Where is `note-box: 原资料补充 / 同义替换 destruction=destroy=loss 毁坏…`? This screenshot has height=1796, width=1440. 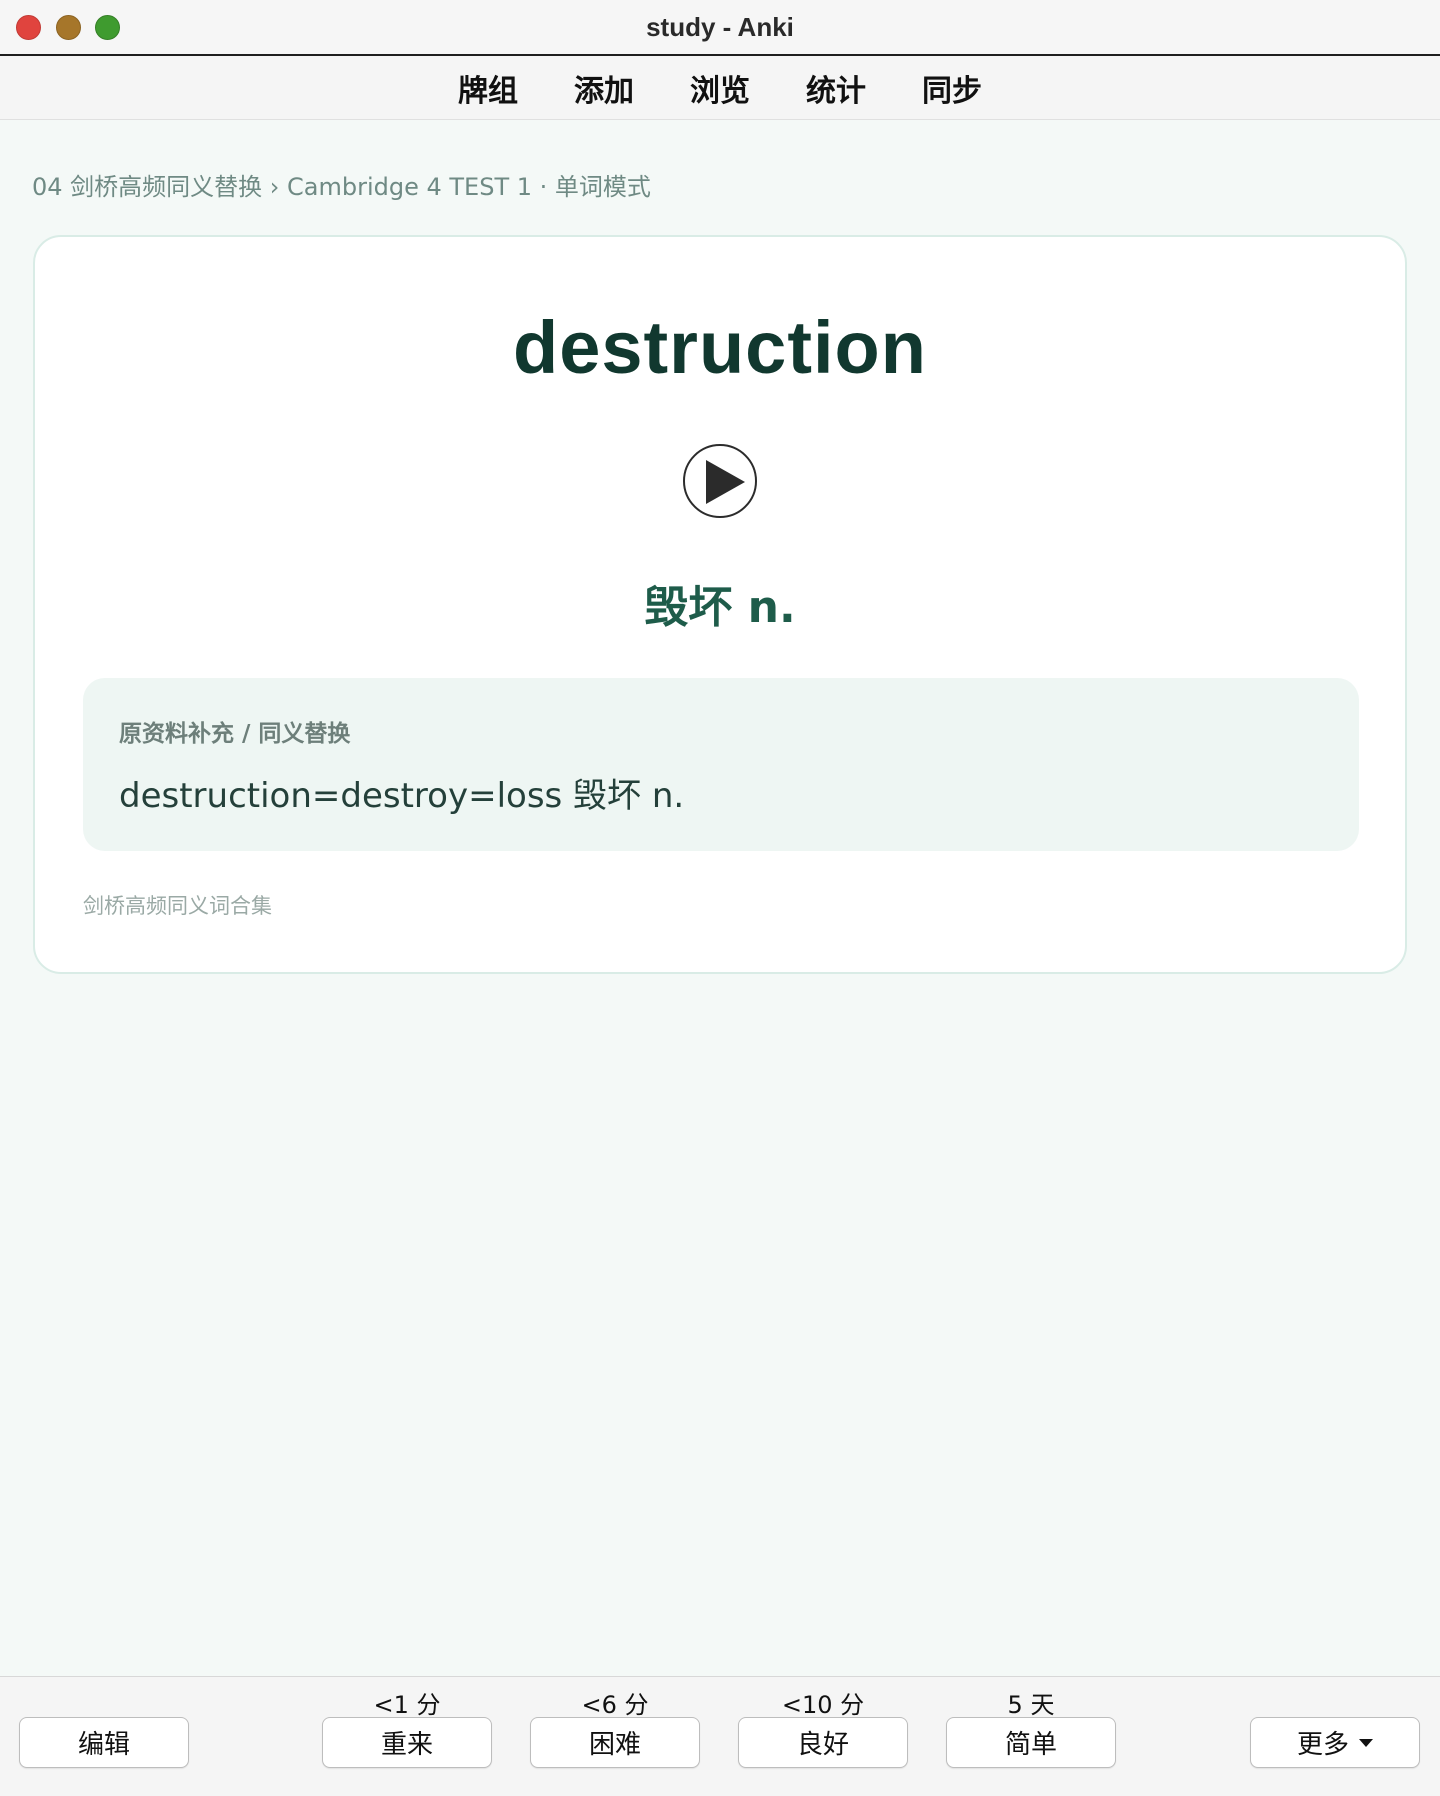 note-box: 原资料补充 / 同义替换 destruction=destroy=loss 毁坏… is located at coordinates (721, 764).